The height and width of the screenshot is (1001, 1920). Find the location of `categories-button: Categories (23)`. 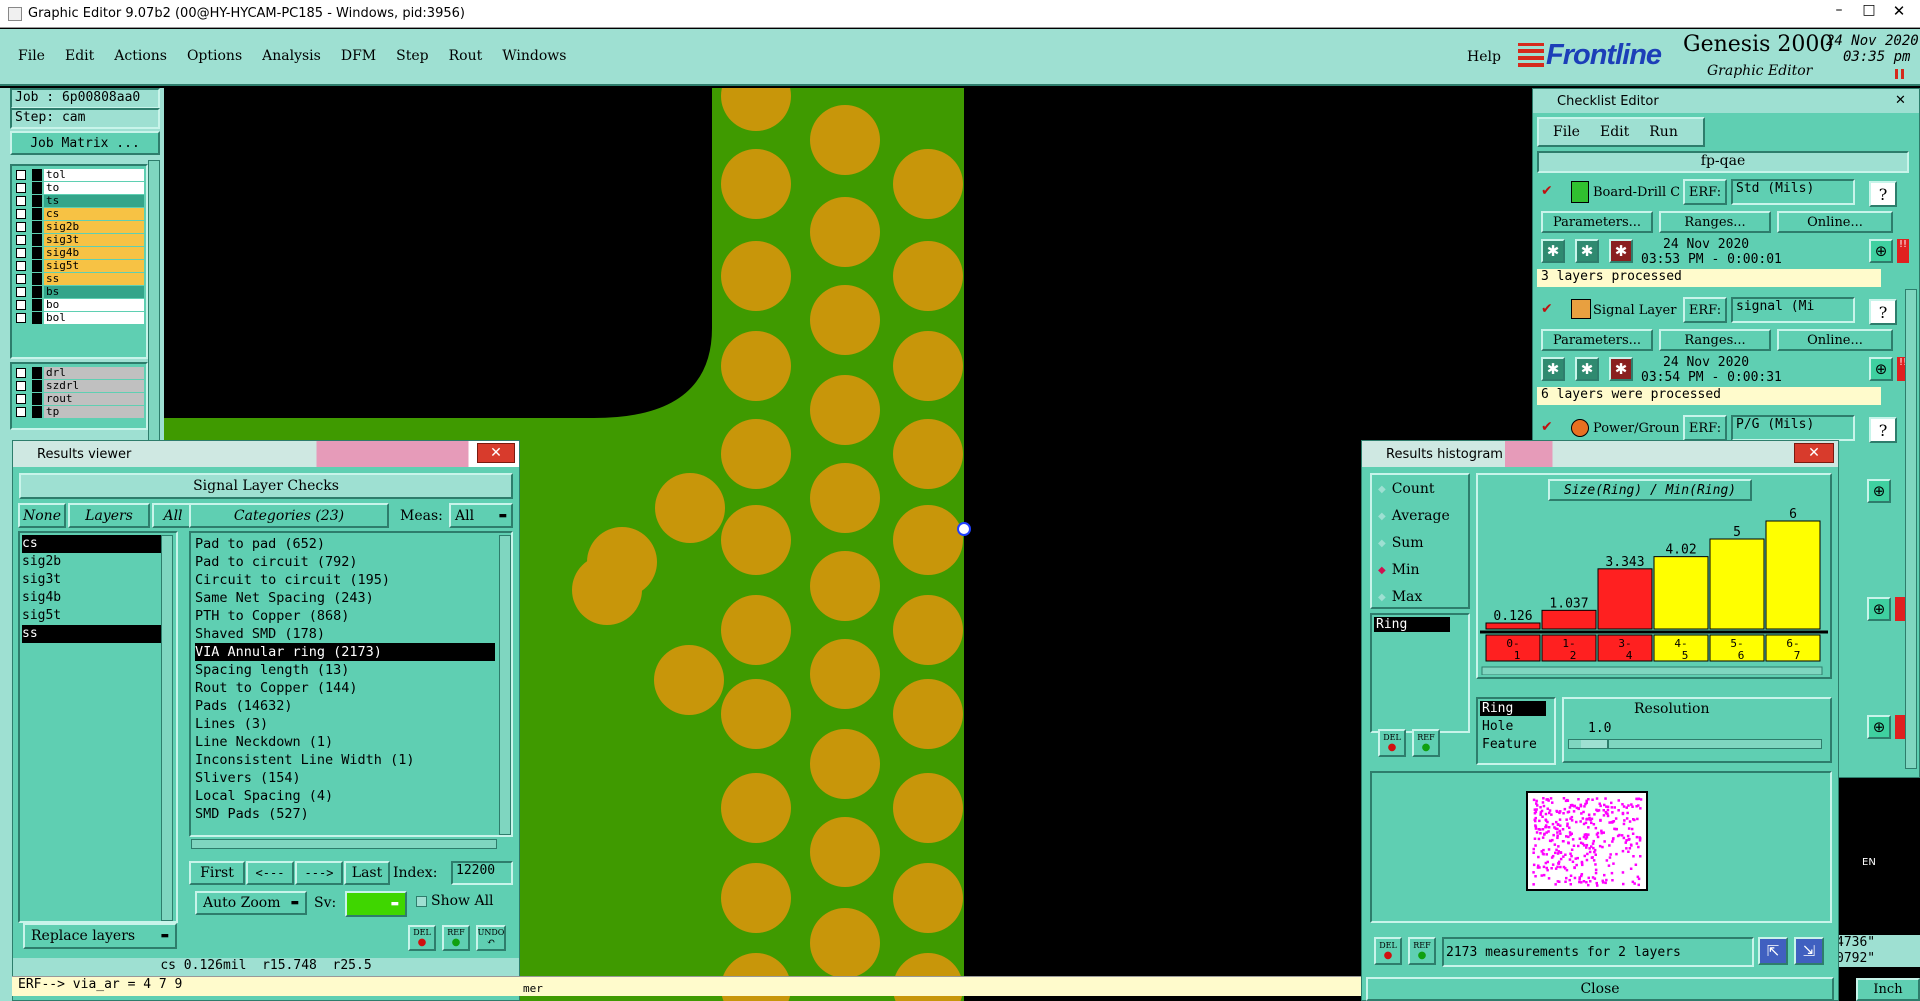

categories-button: Categories (23) is located at coordinates (289, 515).